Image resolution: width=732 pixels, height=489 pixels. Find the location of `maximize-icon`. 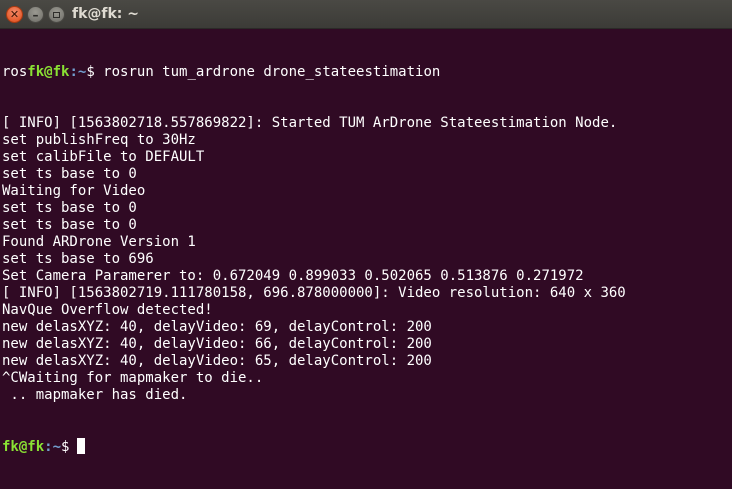

maximize-icon is located at coordinates (56, 14).